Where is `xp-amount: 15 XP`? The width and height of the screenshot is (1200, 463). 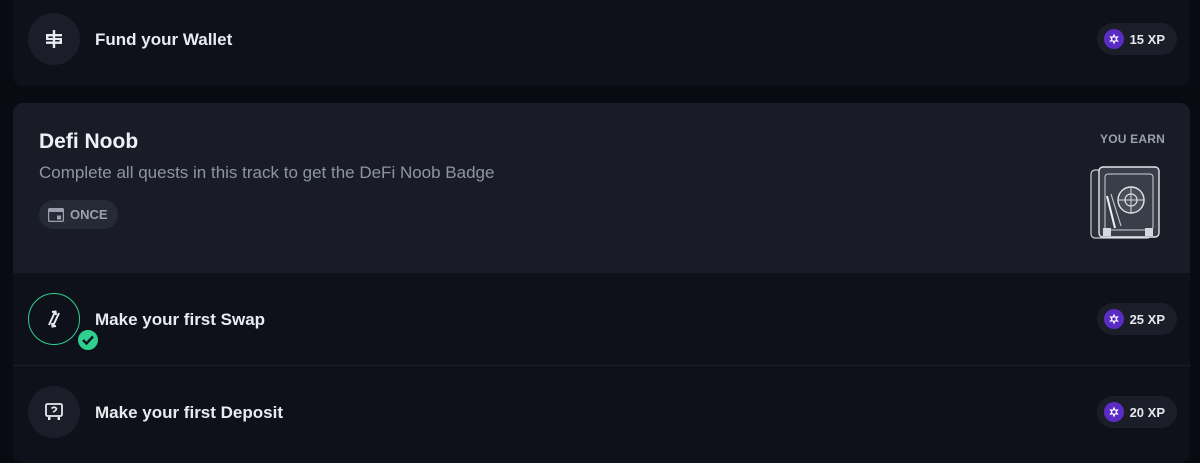
xp-amount: 15 XP is located at coordinates (1147, 39).